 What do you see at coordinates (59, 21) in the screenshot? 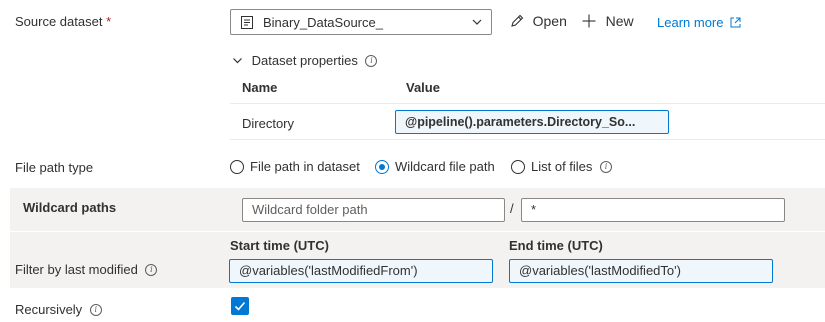
I see `source-dataset-label-text: Source dataset` at bounding box center [59, 21].